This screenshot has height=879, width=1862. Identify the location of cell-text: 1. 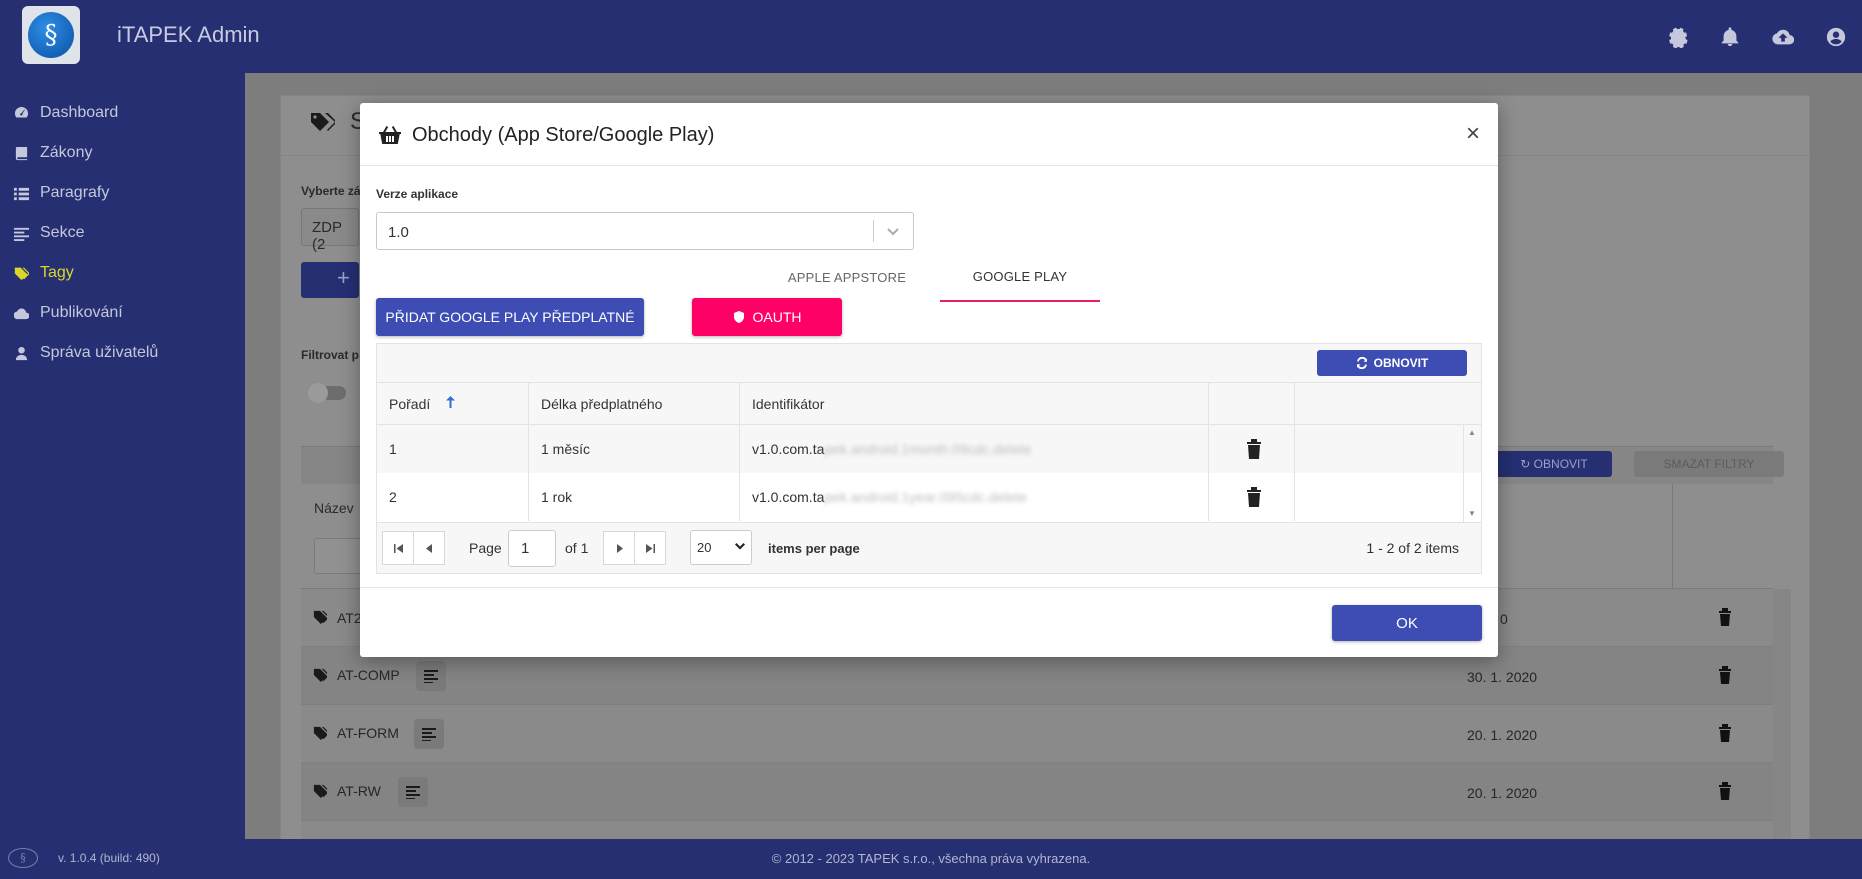
(393, 449).